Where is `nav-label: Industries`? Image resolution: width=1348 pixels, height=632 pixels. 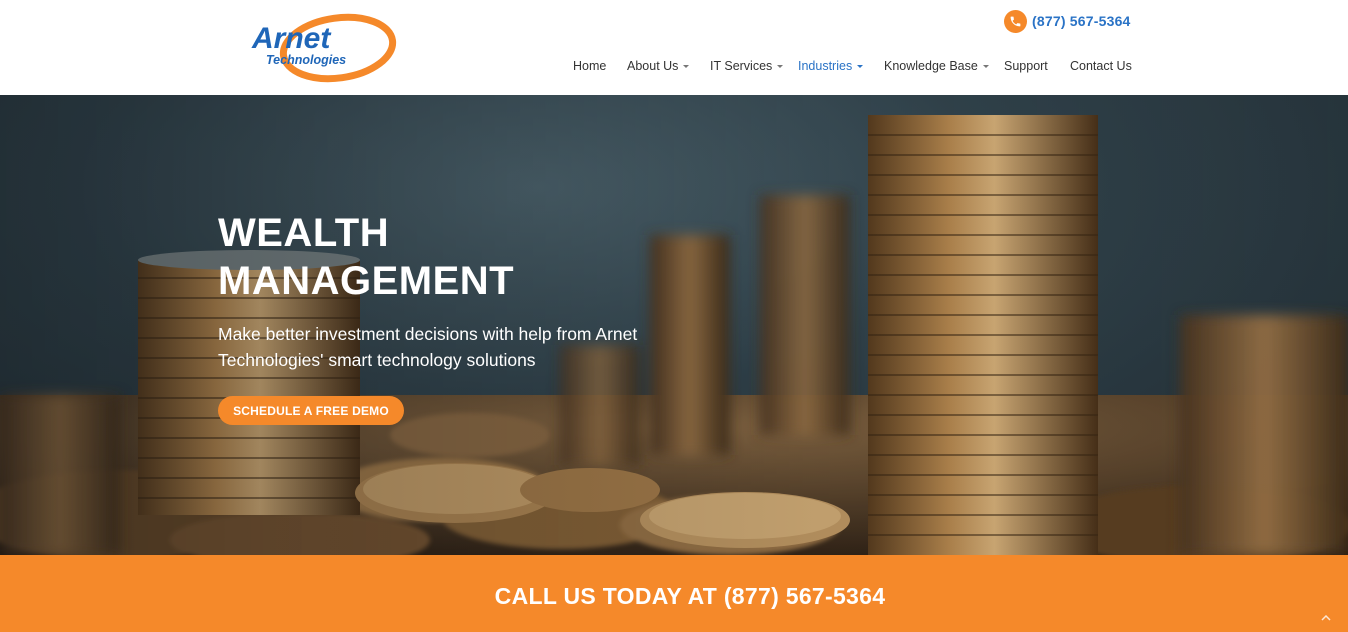
nav-label: Industries is located at coordinates (825, 66).